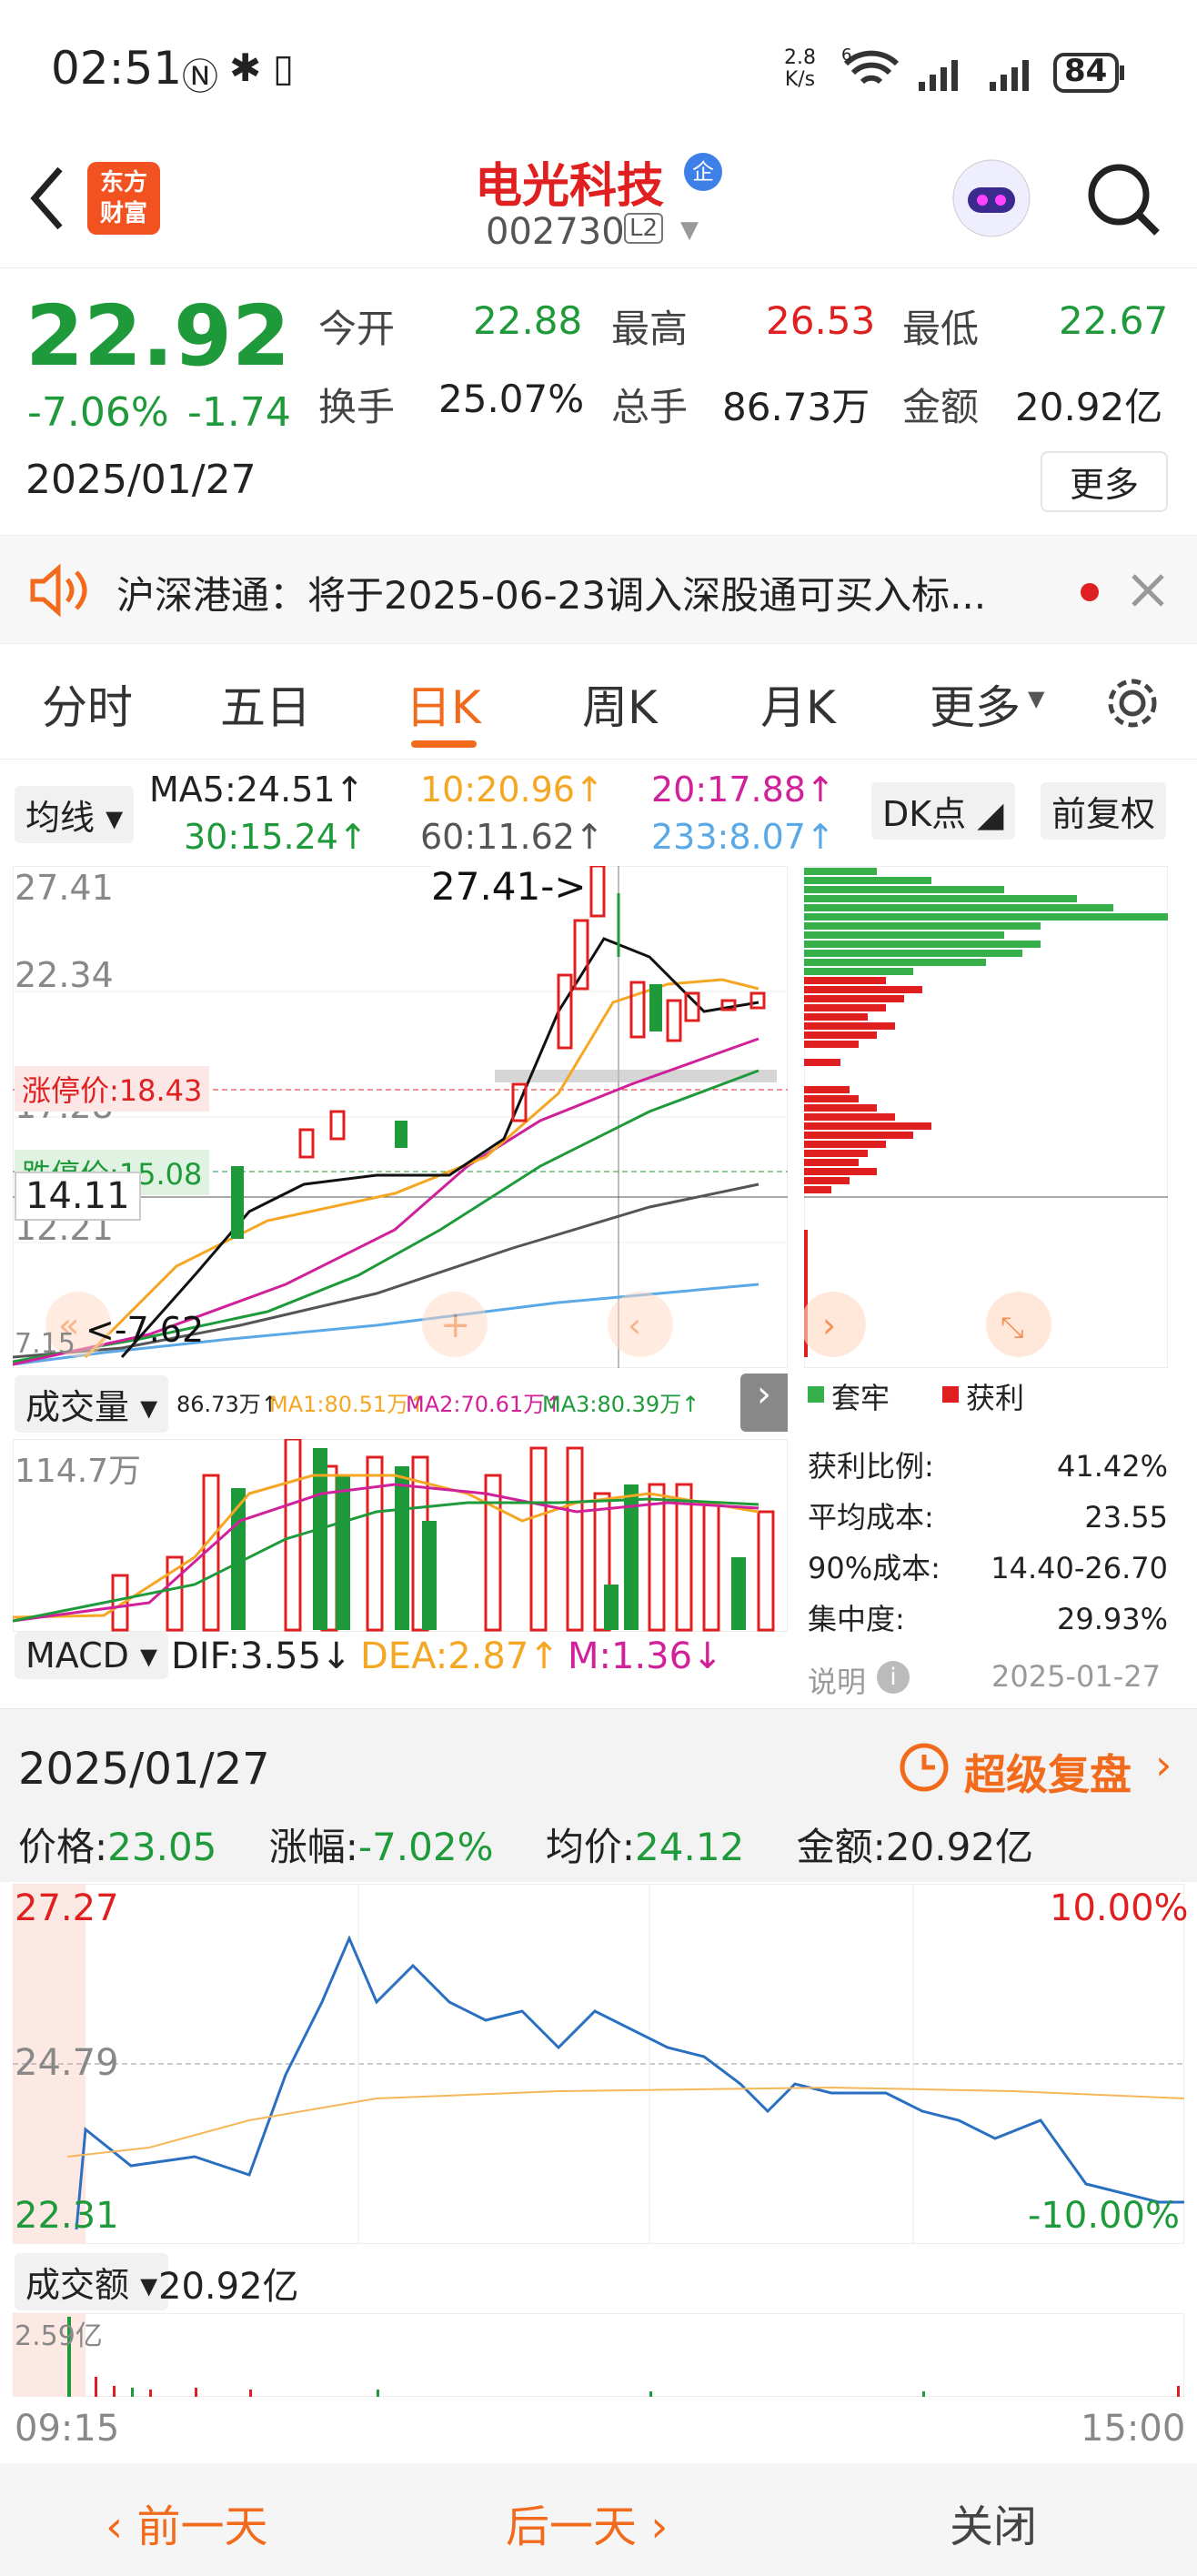 This screenshot has width=1197, height=2576. I want to click on chip-distribution-chart: › ⤡, so click(986, 1117).